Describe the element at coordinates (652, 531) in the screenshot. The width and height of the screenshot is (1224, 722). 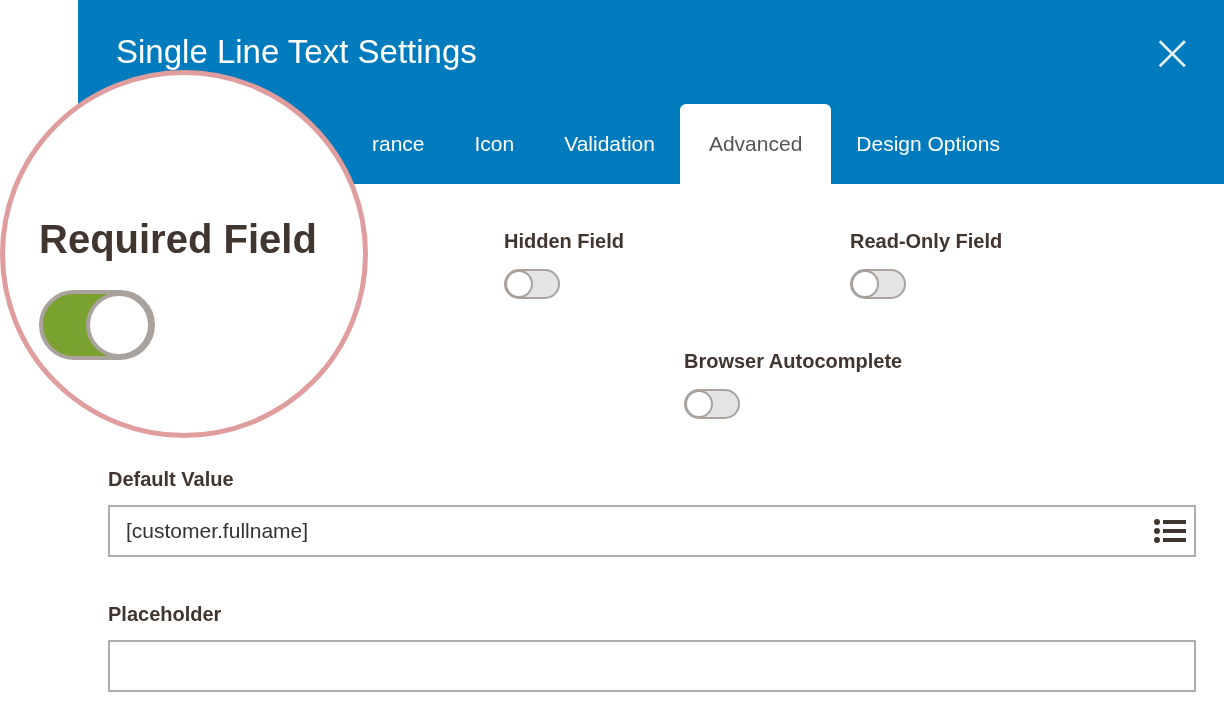
I see `input-field: [customer.fullname]` at that location.